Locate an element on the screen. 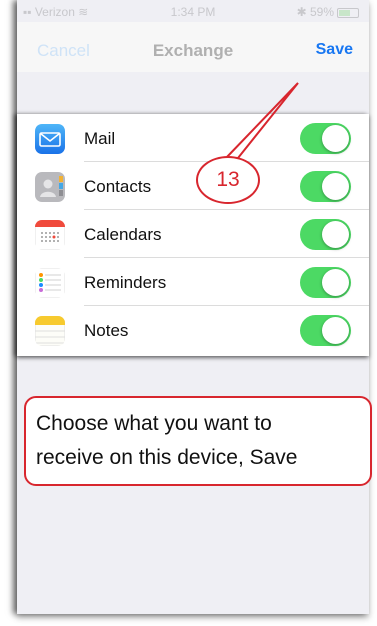  callout-pointer is located at coordinates (262, 120).